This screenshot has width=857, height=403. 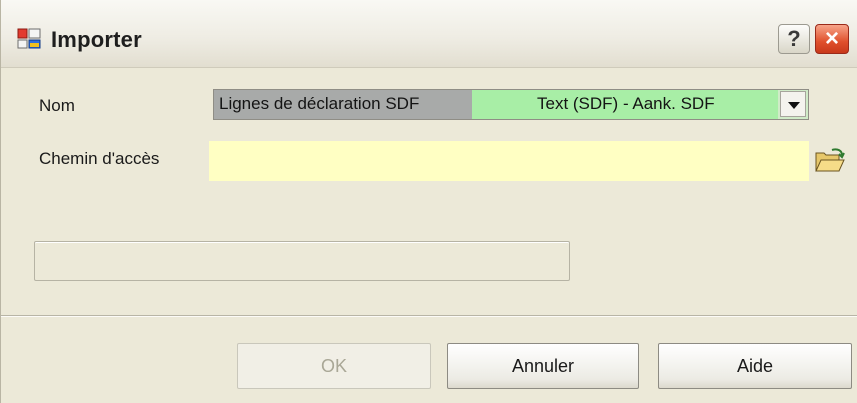 I want to click on nom-label: Nom, so click(x=57, y=105).